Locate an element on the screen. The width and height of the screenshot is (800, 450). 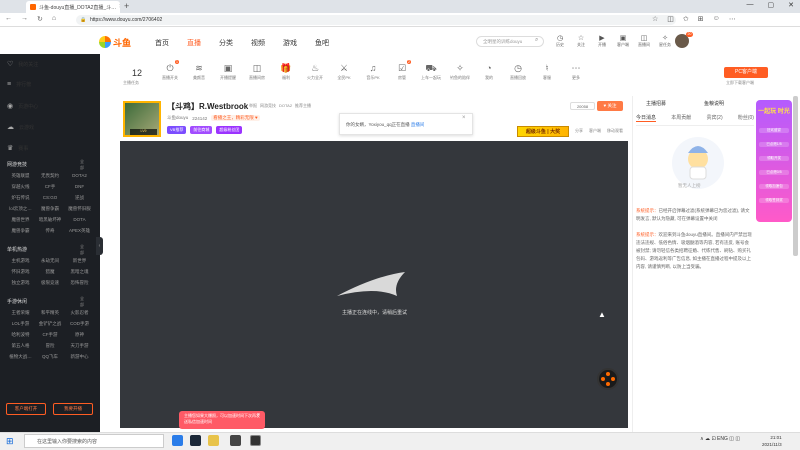
category-link: 推荐主播 is located at coordinates (303, 106).